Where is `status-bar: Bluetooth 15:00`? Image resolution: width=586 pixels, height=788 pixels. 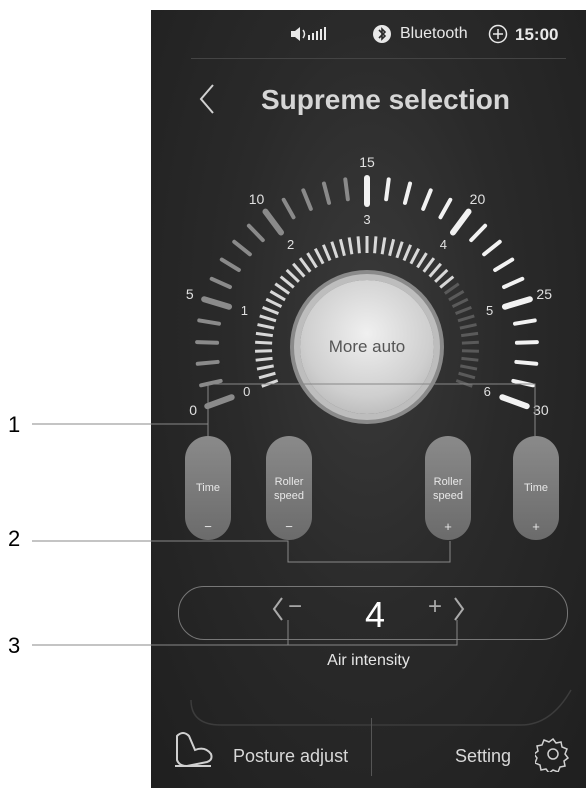 status-bar: Bluetooth 15:00 is located at coordinates (368, 34).